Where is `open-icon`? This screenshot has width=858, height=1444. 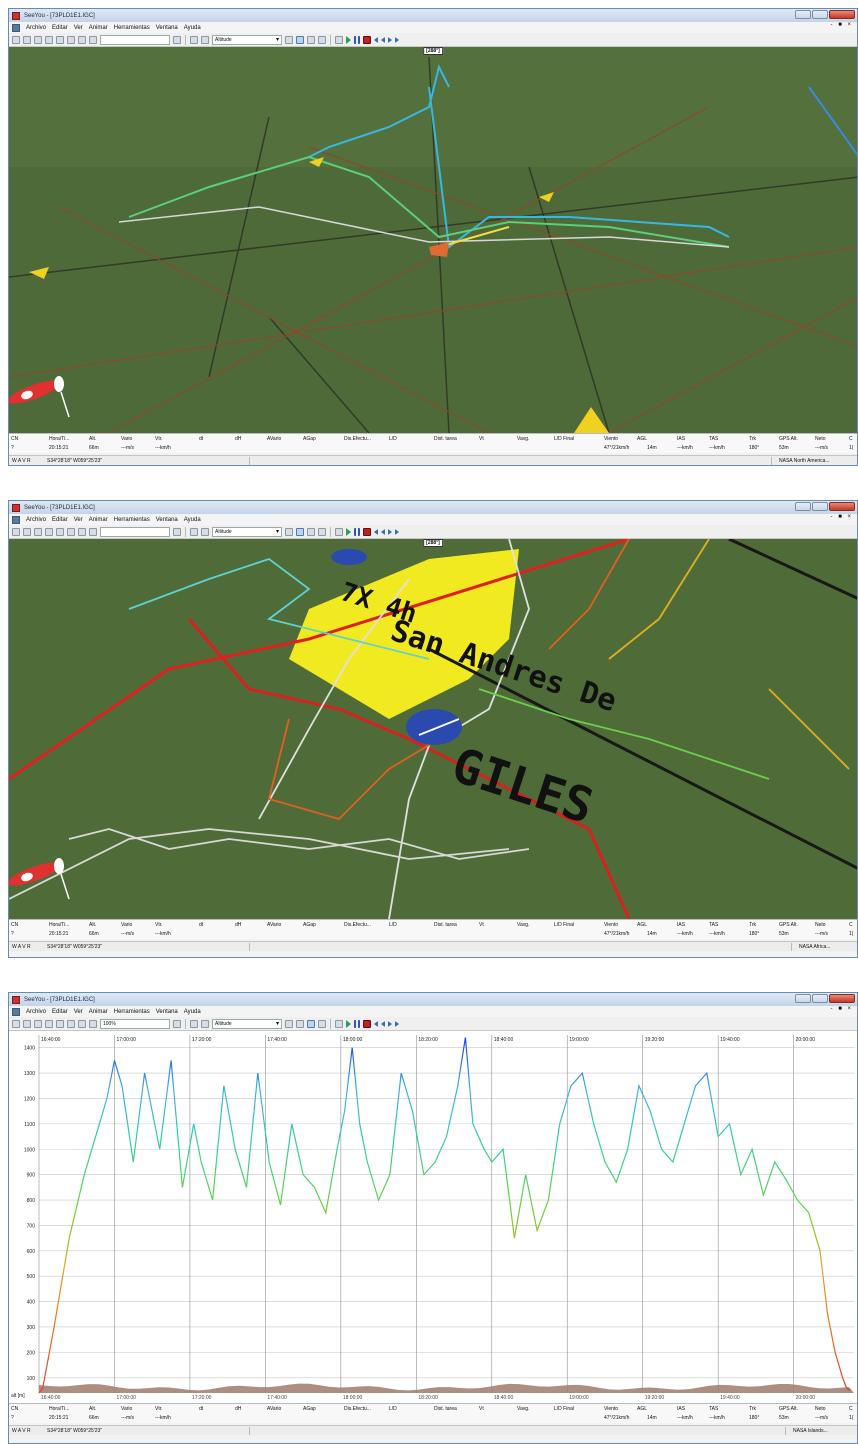
open-icon is located at coordinates (16, 1023).